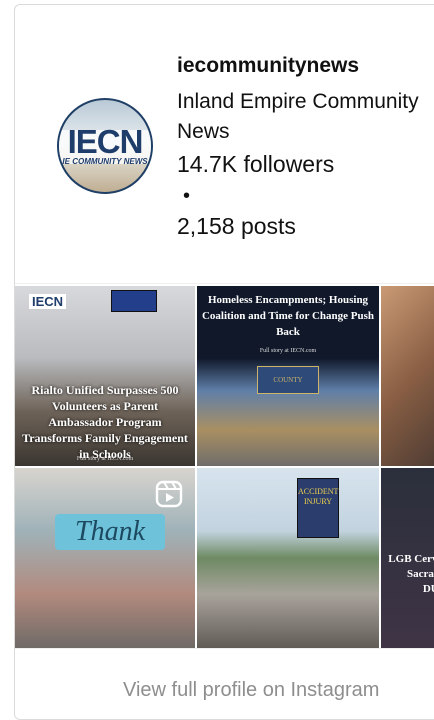  What do you see at coordinates (288, 558) in the screenshot?
I see `post-tile: ACCIDENT INJURY` at bounding box center [288, 558].